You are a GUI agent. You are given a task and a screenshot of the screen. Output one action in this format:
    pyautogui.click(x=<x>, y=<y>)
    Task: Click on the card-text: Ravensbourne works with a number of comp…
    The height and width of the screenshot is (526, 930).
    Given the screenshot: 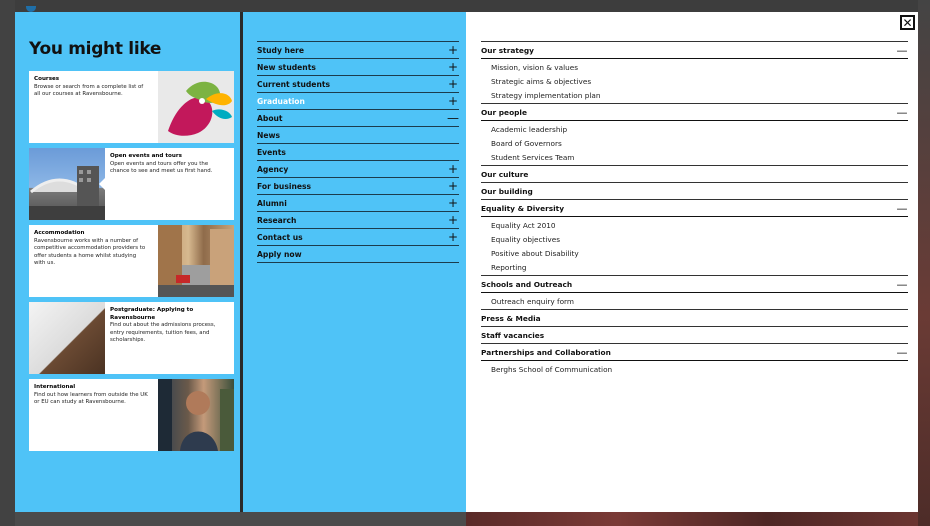 What is the action you would take?
    pyautogui.click(x=90, y=252)
    